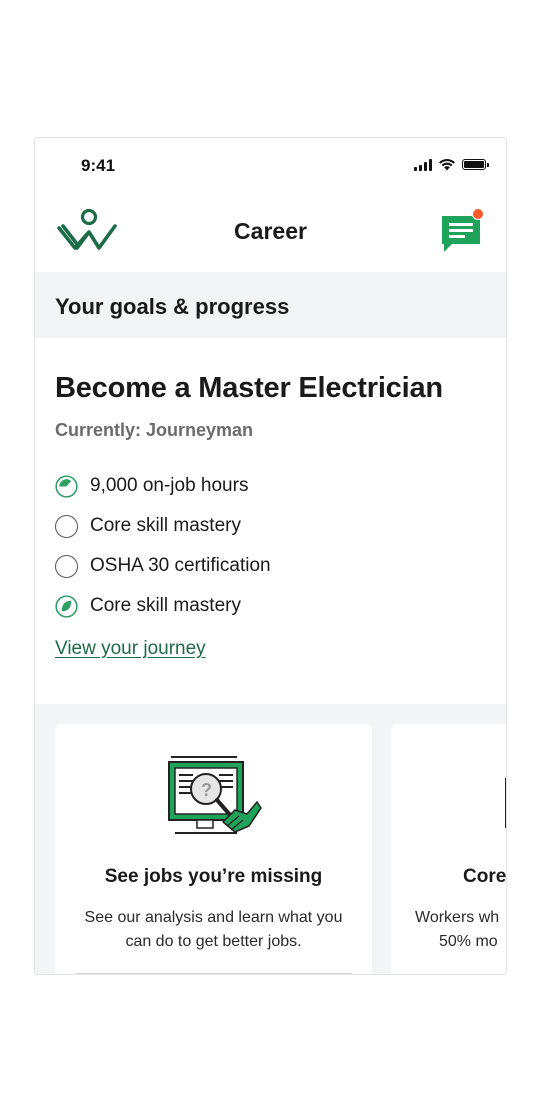 This screenshot has height=1112, width=540. I want to click on goal-title: Become a Master Electrician, so click(249, 388).